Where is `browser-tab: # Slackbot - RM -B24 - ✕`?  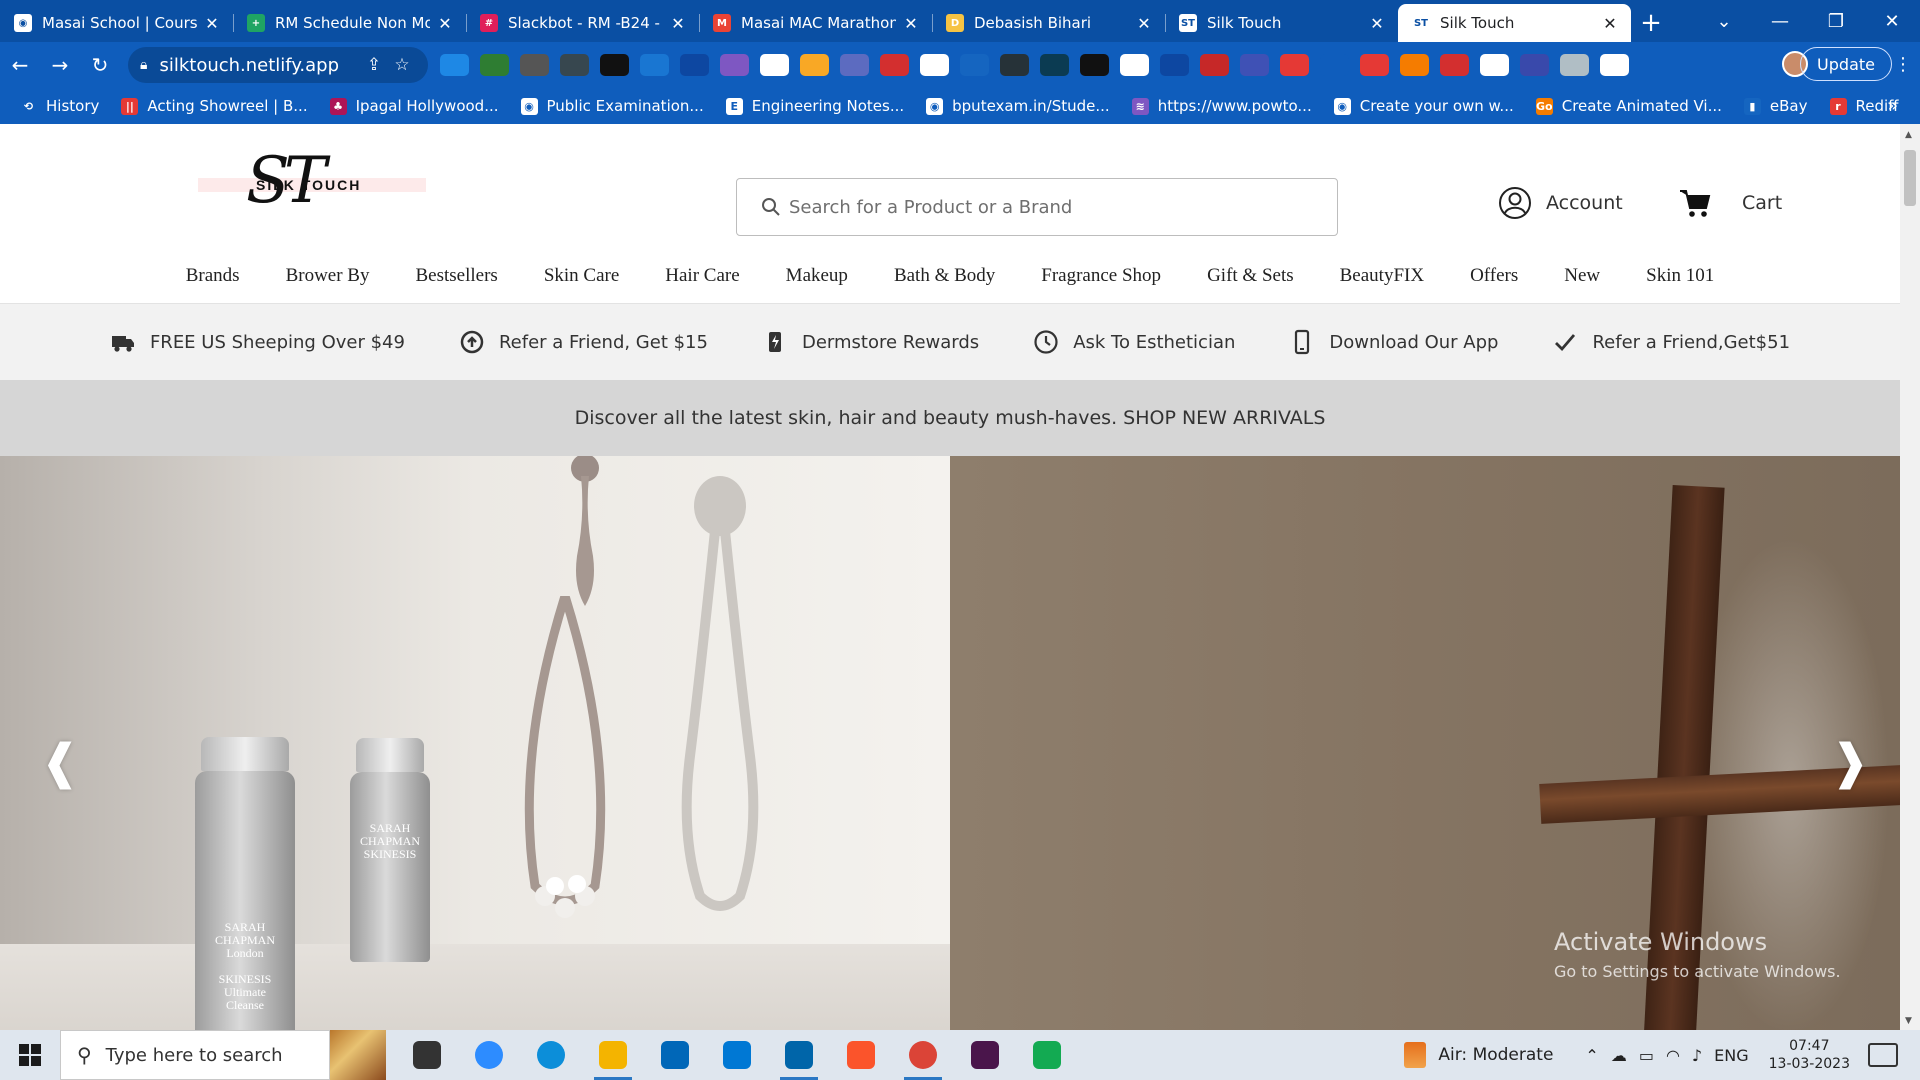
browser-tab: # Slackbot - RM -B24 - ✕ is located at coordinates (582, 23).